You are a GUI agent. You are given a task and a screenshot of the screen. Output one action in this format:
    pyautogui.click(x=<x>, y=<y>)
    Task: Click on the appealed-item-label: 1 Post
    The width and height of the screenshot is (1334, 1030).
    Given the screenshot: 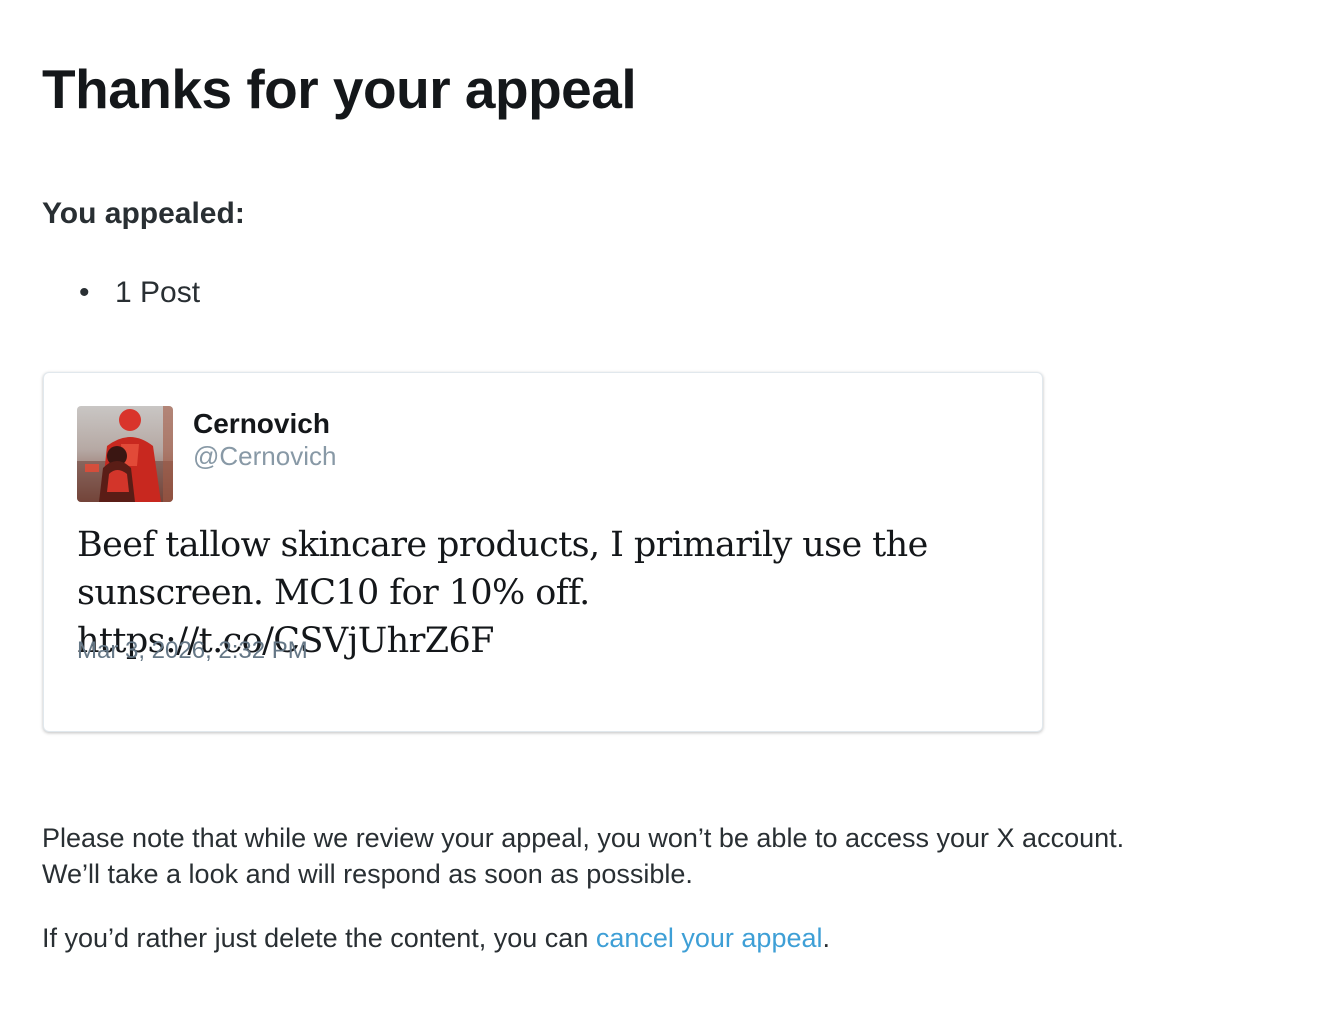 What is the action you would take?
    pyautogui.click(x=158, y=292)
    